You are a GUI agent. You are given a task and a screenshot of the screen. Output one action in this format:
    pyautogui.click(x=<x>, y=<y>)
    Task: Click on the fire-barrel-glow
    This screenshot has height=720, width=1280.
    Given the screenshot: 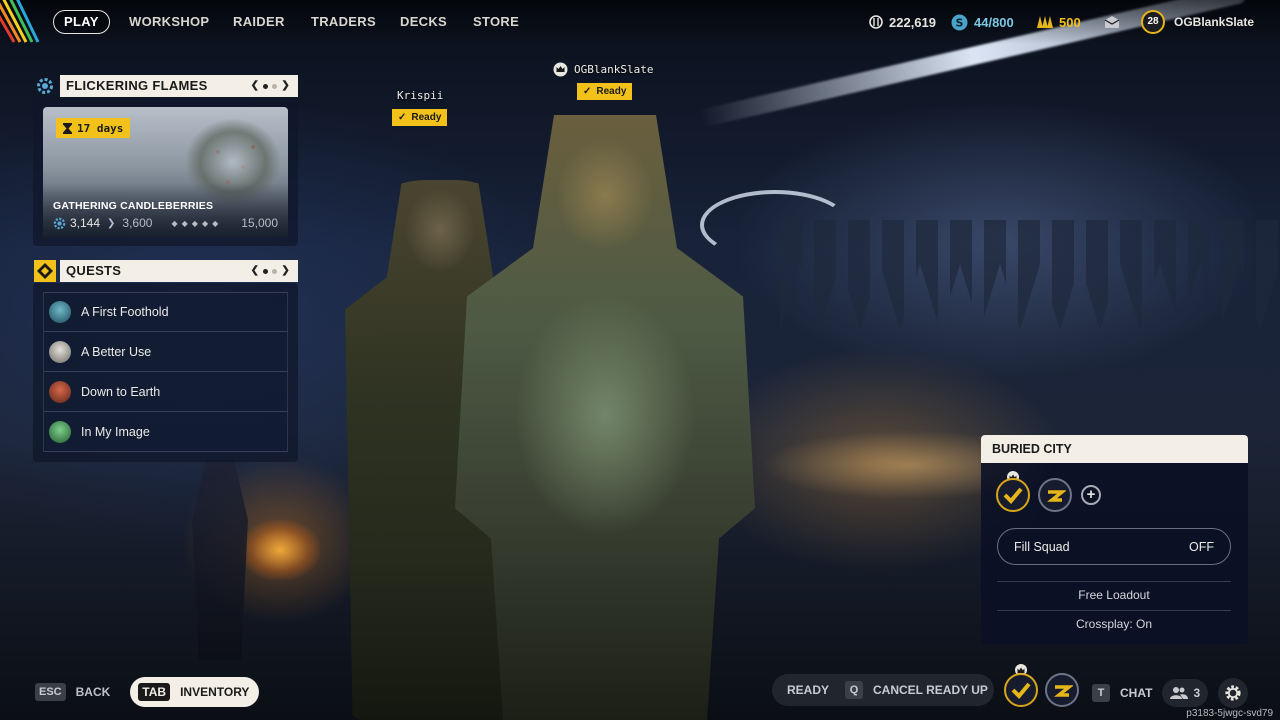 What is the action you would take?
    pyautogui.click(x=280, y=550)
    